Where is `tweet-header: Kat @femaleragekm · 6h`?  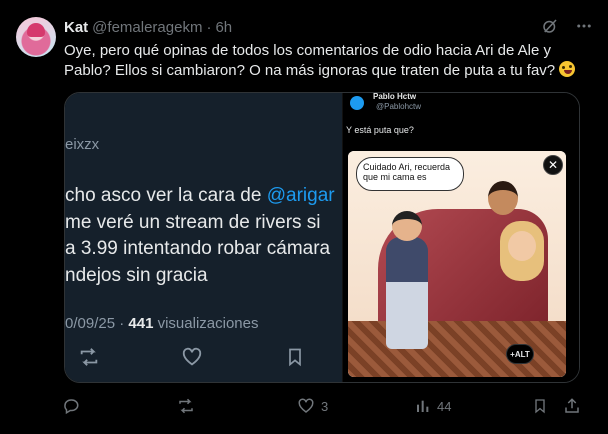
tweet-header: Kat @femaleragekm · 6h is located at coordinates (148, 27).